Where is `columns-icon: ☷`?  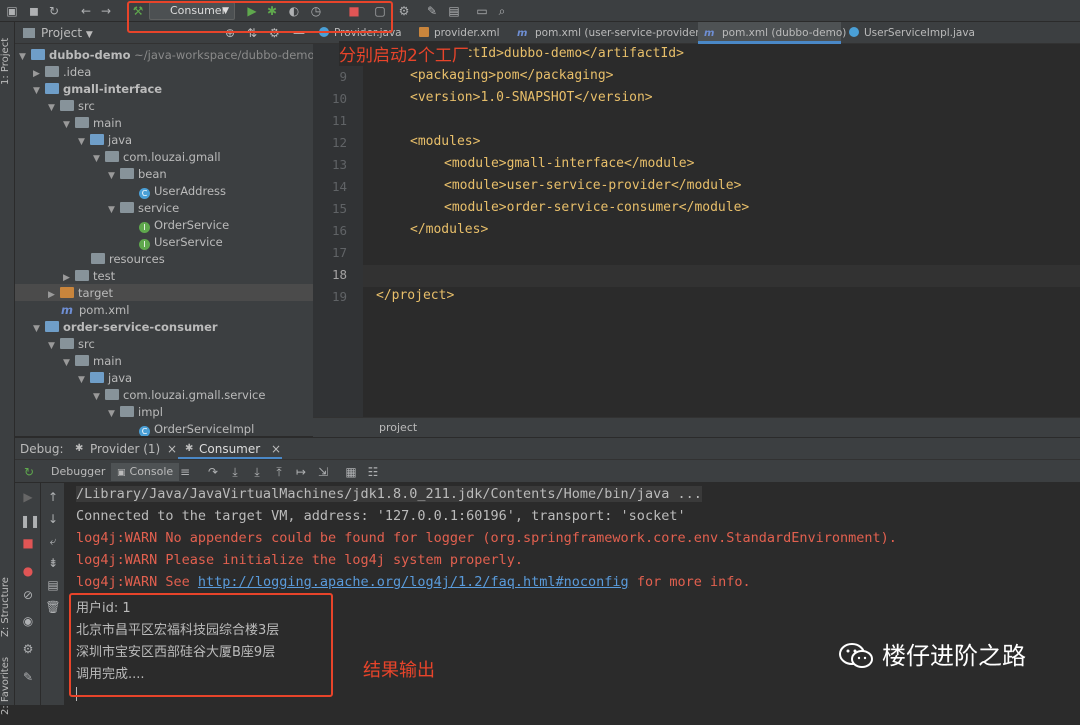
columns-icon: ☷ is located at coordinates (373, 472).